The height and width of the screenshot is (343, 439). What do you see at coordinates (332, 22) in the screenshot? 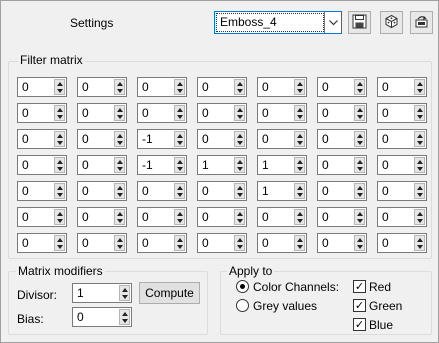
I see `chevron-down-icon` at bounding box center [332, 22].